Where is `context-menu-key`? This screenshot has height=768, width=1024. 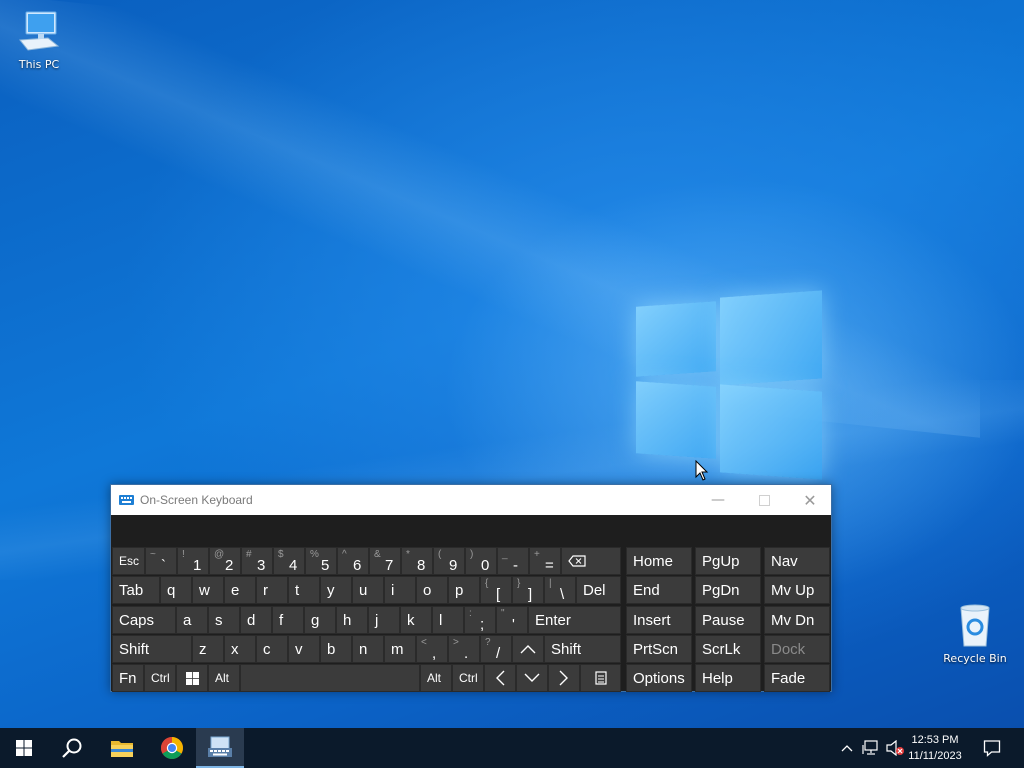
context-menu-key is located at coordinates (600, 678).